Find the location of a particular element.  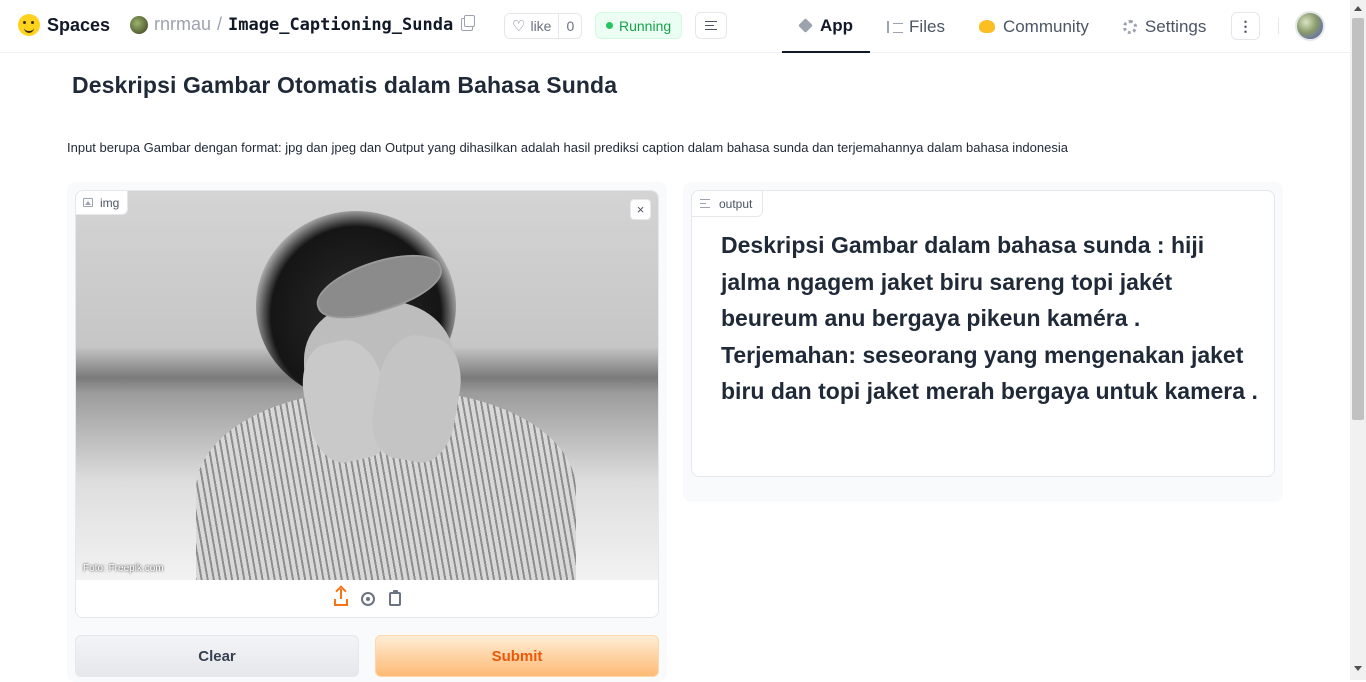

photo-credit: Foto: Freepik.com is located at coordinates (123, 568).